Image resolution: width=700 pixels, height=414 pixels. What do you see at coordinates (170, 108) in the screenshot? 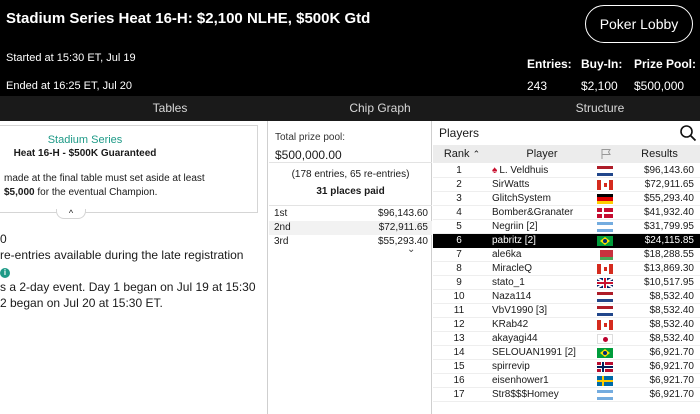
I see `tab-tables: Tables` at bounding box center [170, 108].